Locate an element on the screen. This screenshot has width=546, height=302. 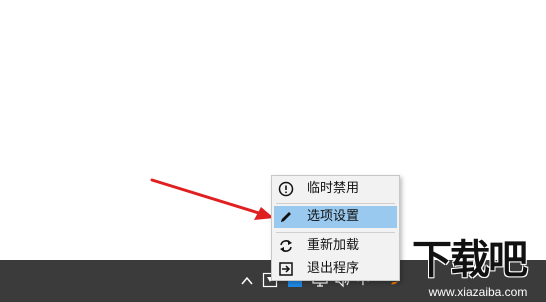
menu-item-label: 选项设置 is located at coordinates (333, 216).